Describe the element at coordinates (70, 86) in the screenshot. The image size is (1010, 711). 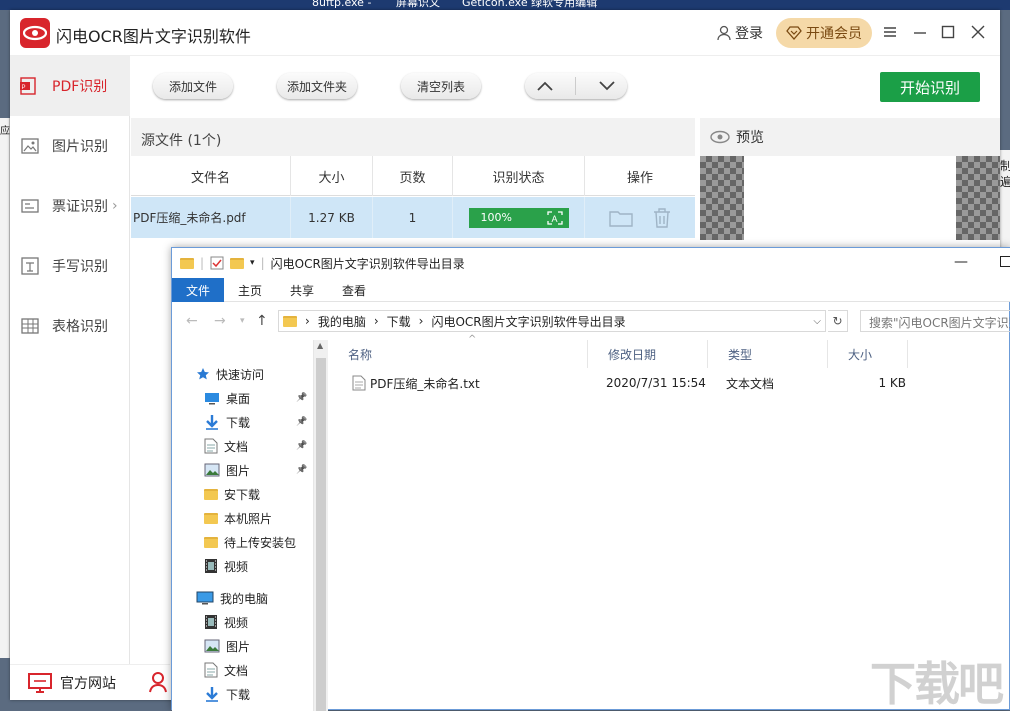
I see `sidebar-item-pdf: P PDF识别` at that location.